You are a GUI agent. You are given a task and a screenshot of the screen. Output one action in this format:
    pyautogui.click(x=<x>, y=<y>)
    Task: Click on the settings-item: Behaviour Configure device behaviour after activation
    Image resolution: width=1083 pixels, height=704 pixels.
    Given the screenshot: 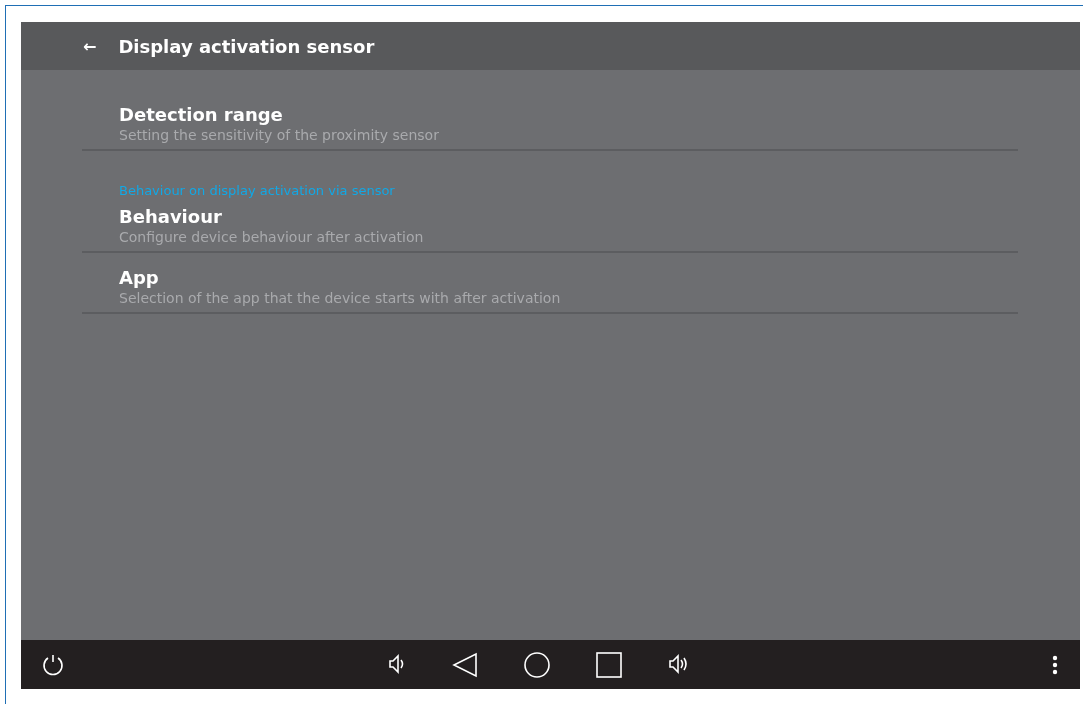 What is the action you would take?
    pyautogui.click(x=550, y=229)
    